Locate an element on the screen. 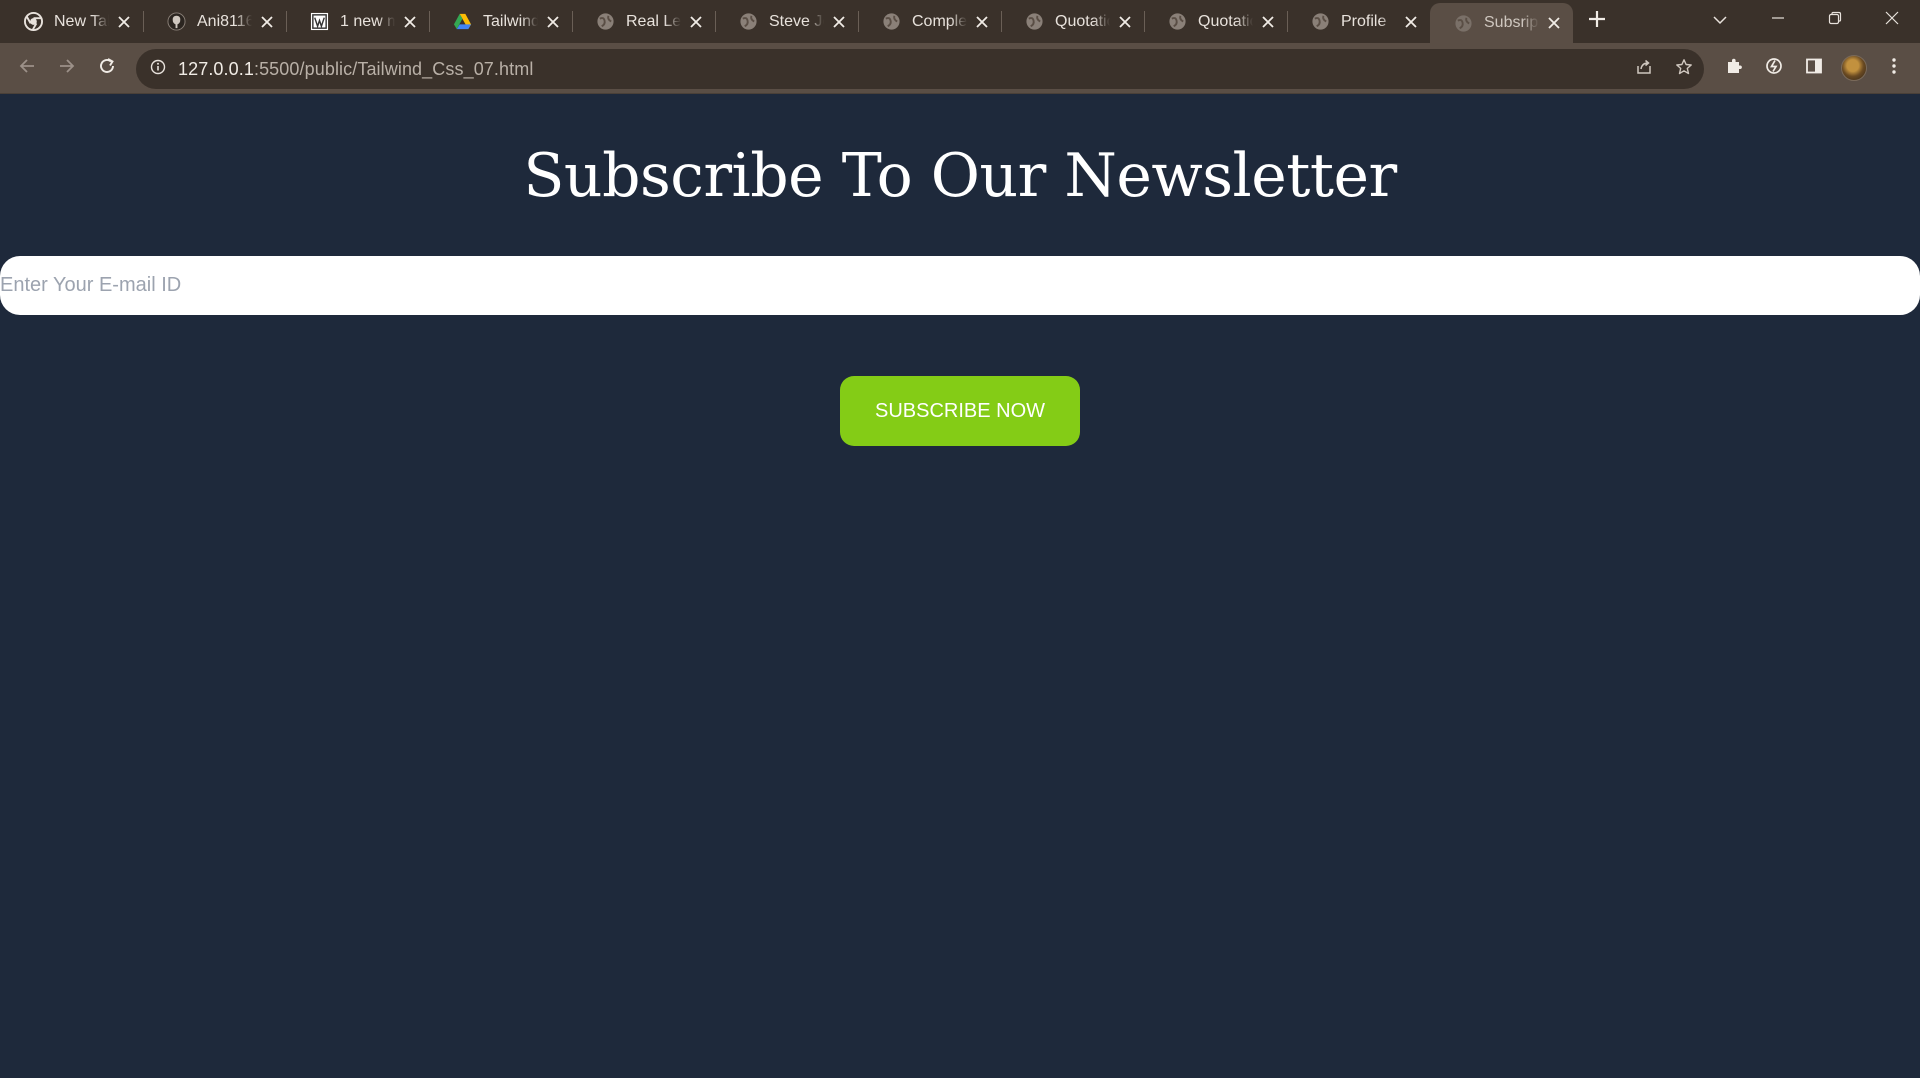 Image resolution: width=1920 pixels, height=1078 pixels. tab-subsript-active: Subsript is located at coordinates (1501, 23).